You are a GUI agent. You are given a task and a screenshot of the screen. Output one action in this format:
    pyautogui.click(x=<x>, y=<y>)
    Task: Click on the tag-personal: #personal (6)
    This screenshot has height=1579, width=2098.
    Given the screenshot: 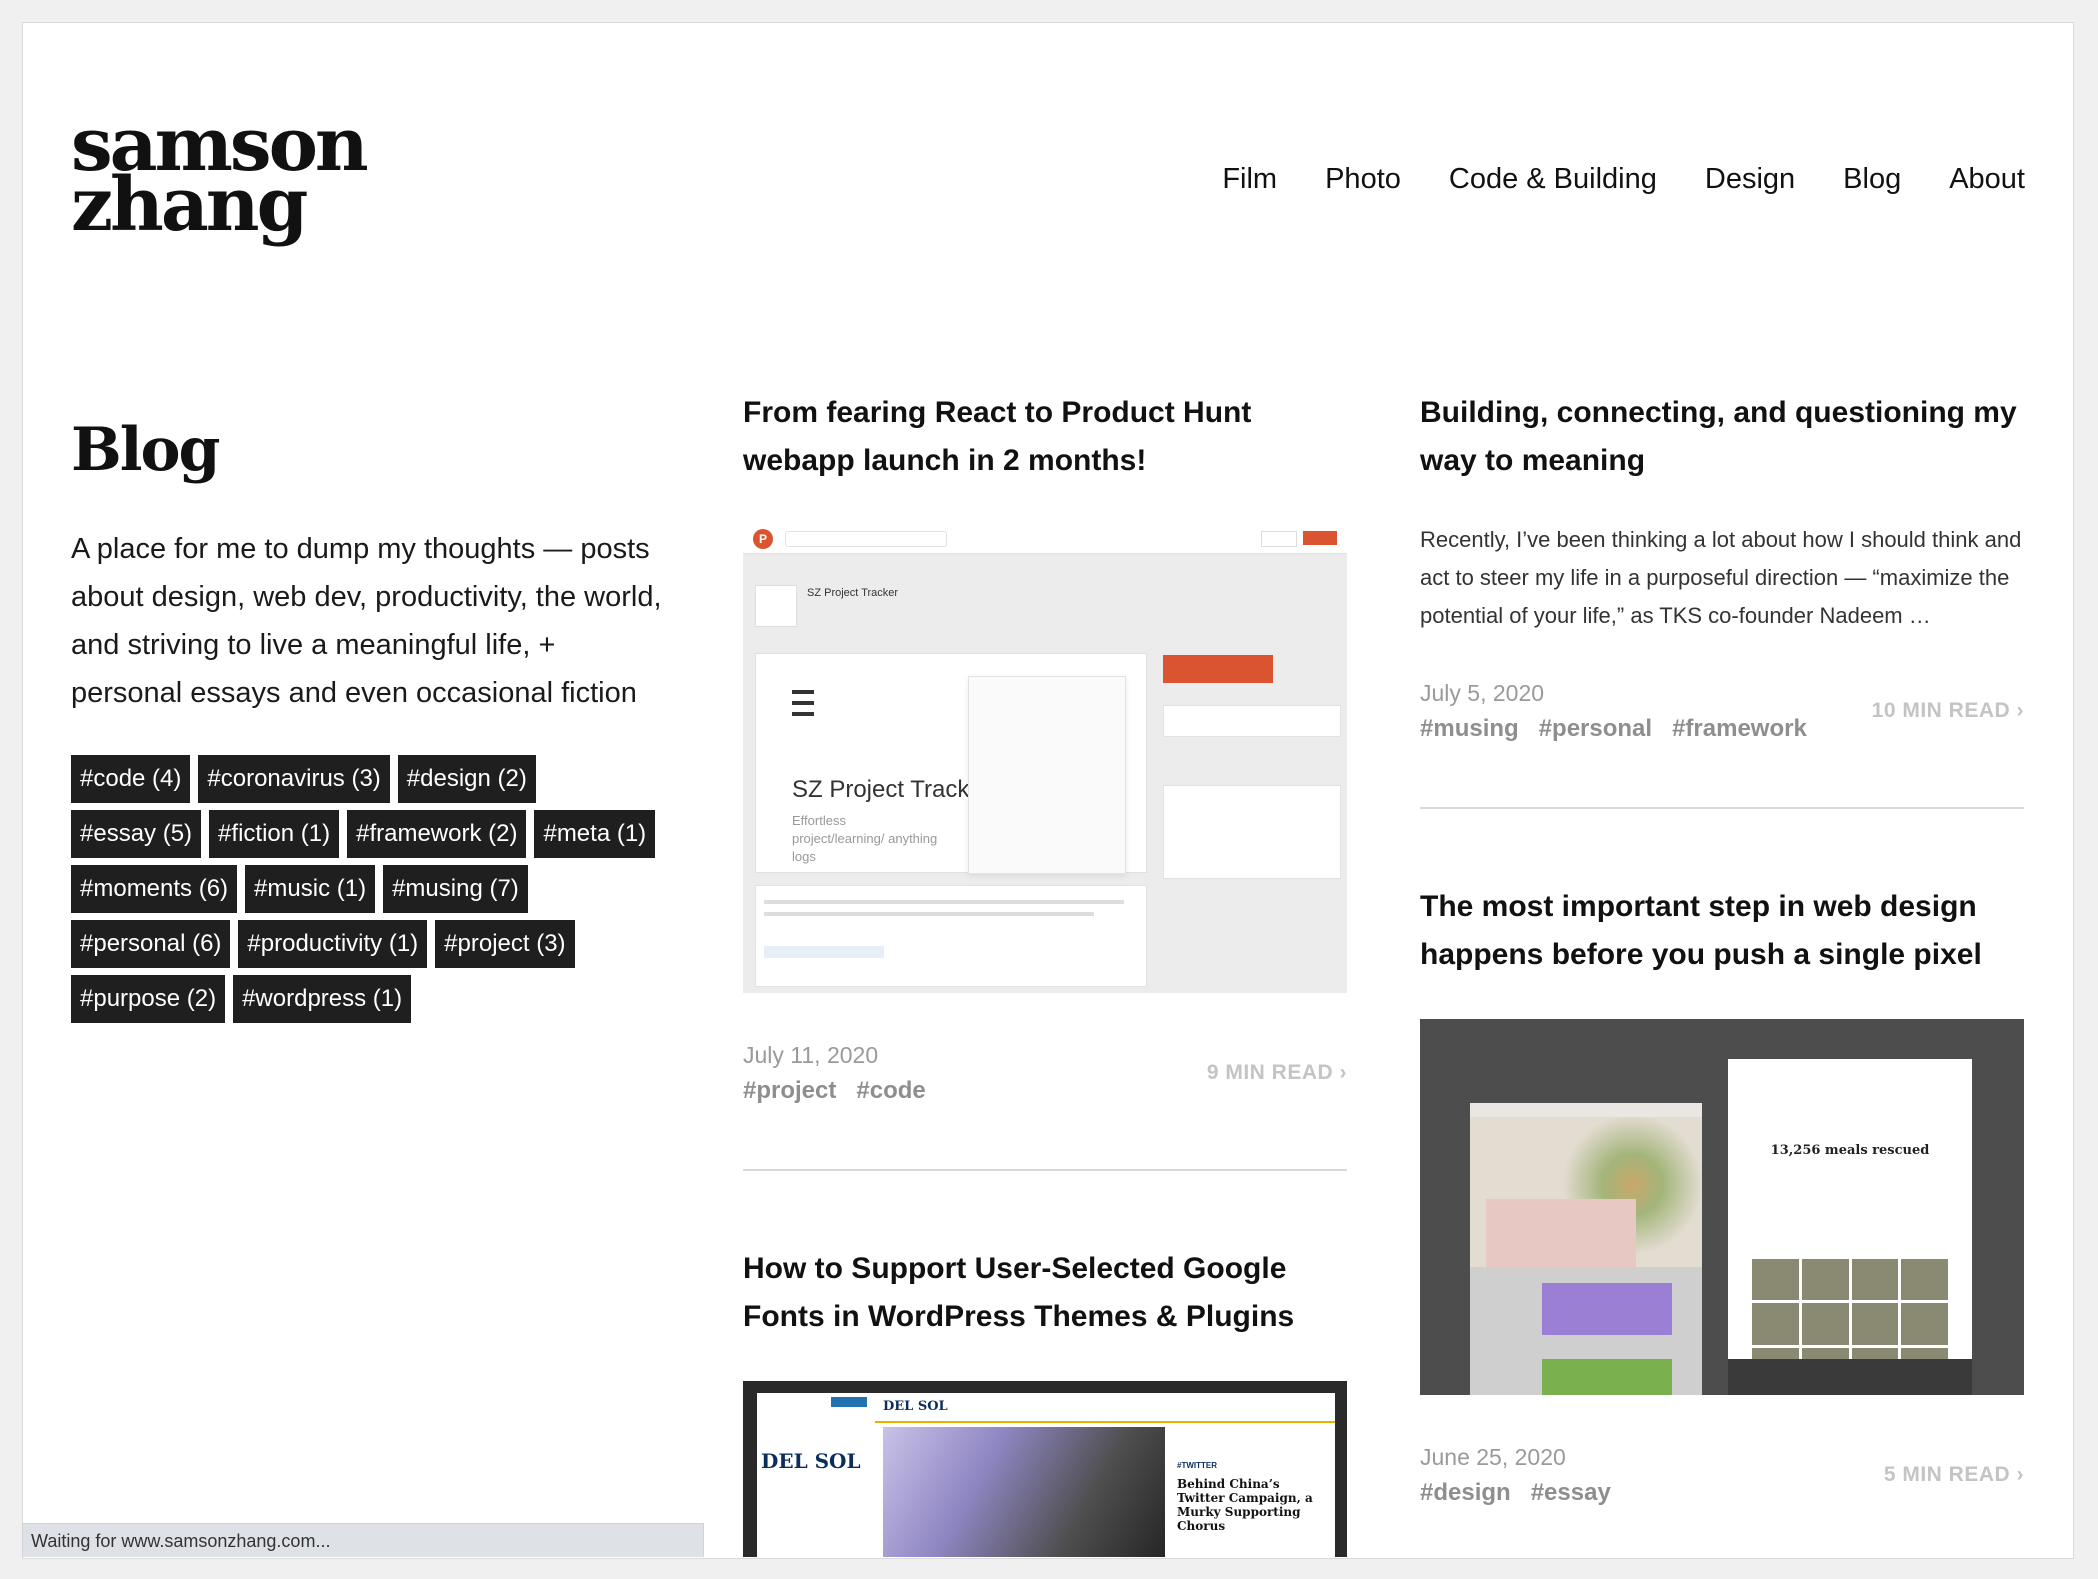 What is the action you would take?
    pyautogui.click(x=151, y=944)
    